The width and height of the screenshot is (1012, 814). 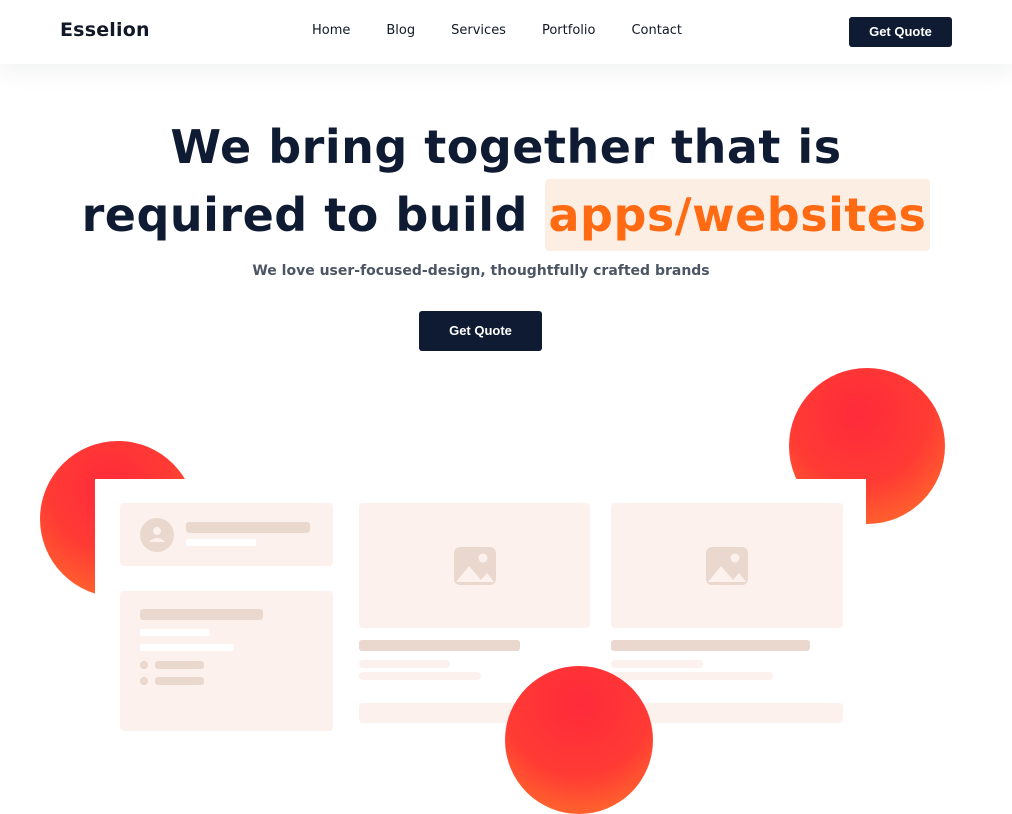 I want to click on hero-title-line-2: required to build apps/websites, so click(x=506, y=215).